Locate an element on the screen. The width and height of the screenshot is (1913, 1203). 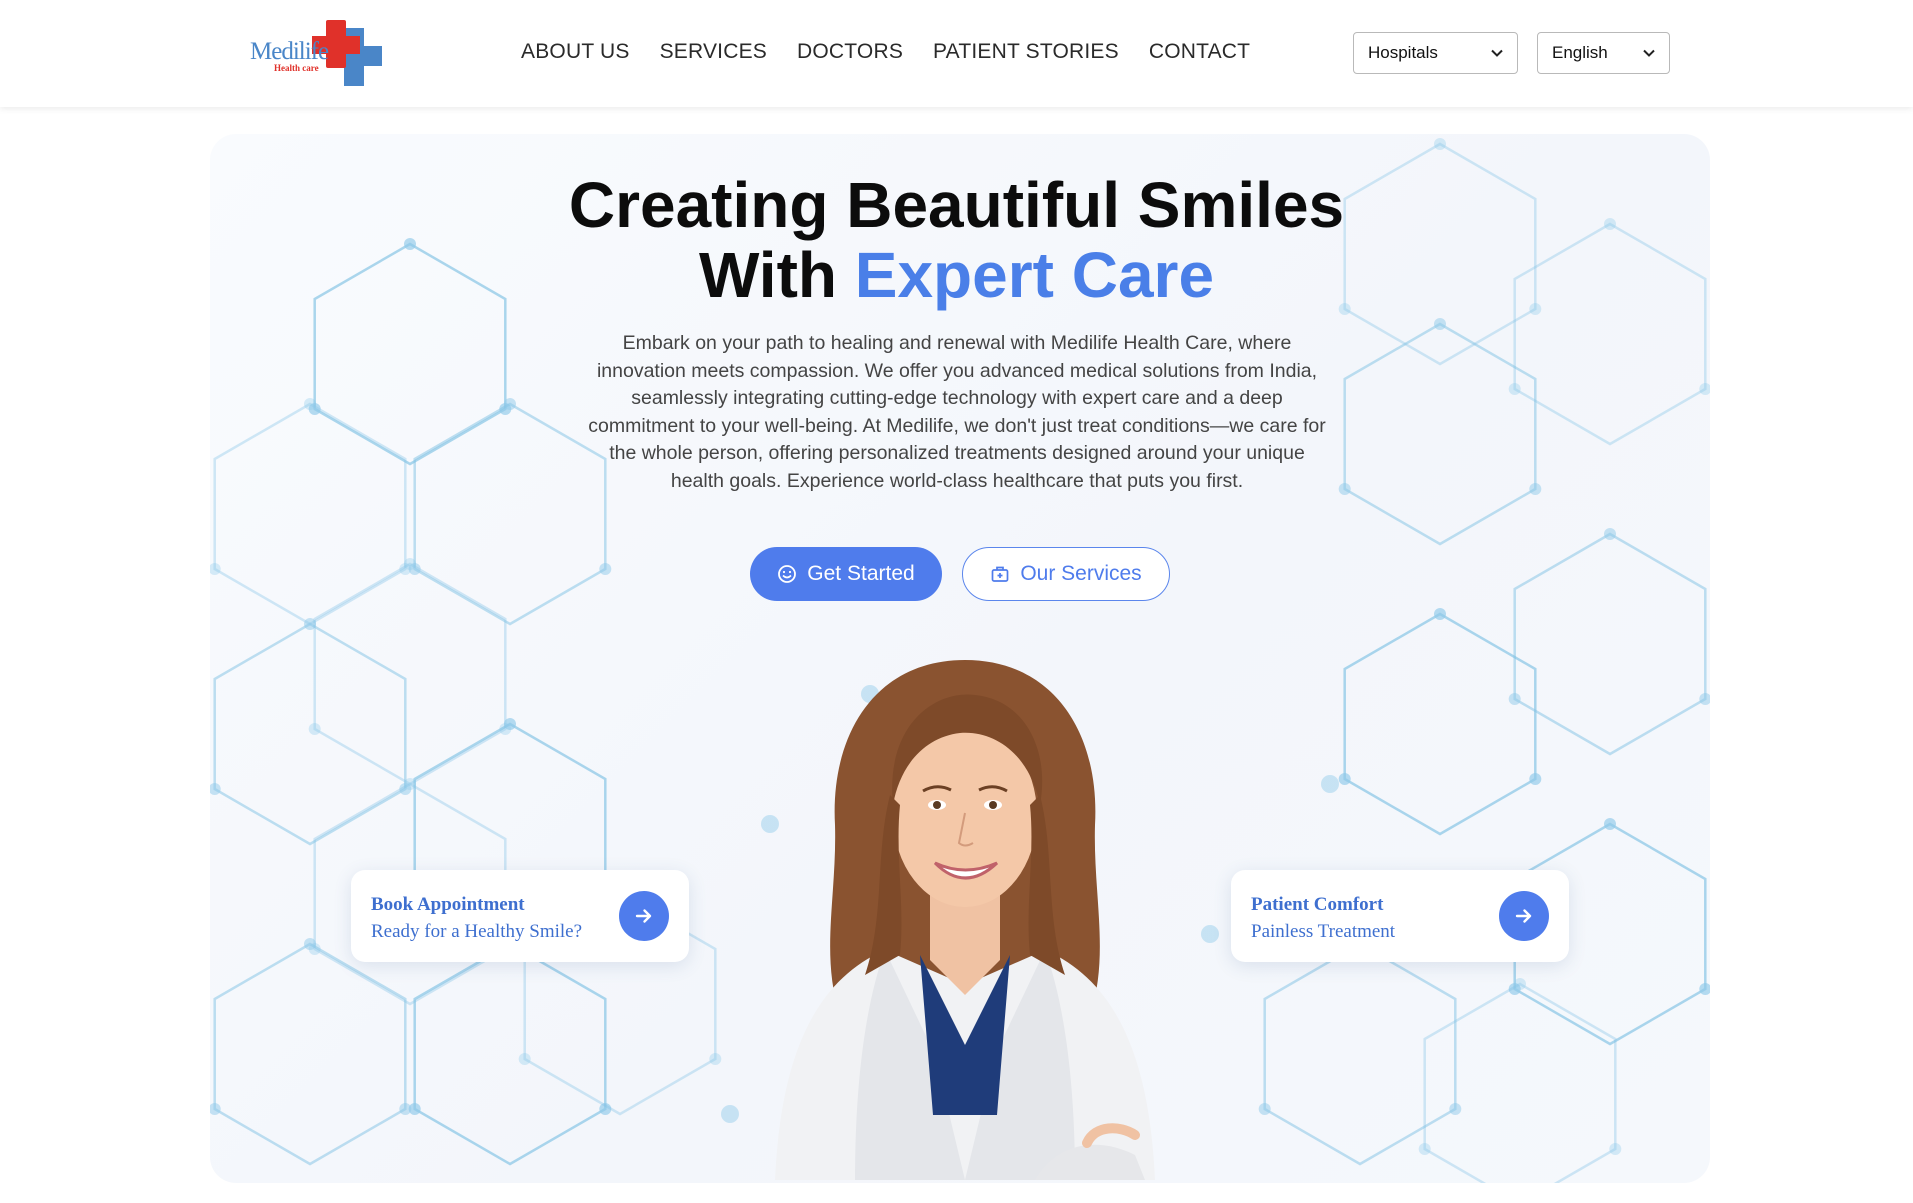
hospitals-select-value: Hospitals is located at coordinates (1403, 52).